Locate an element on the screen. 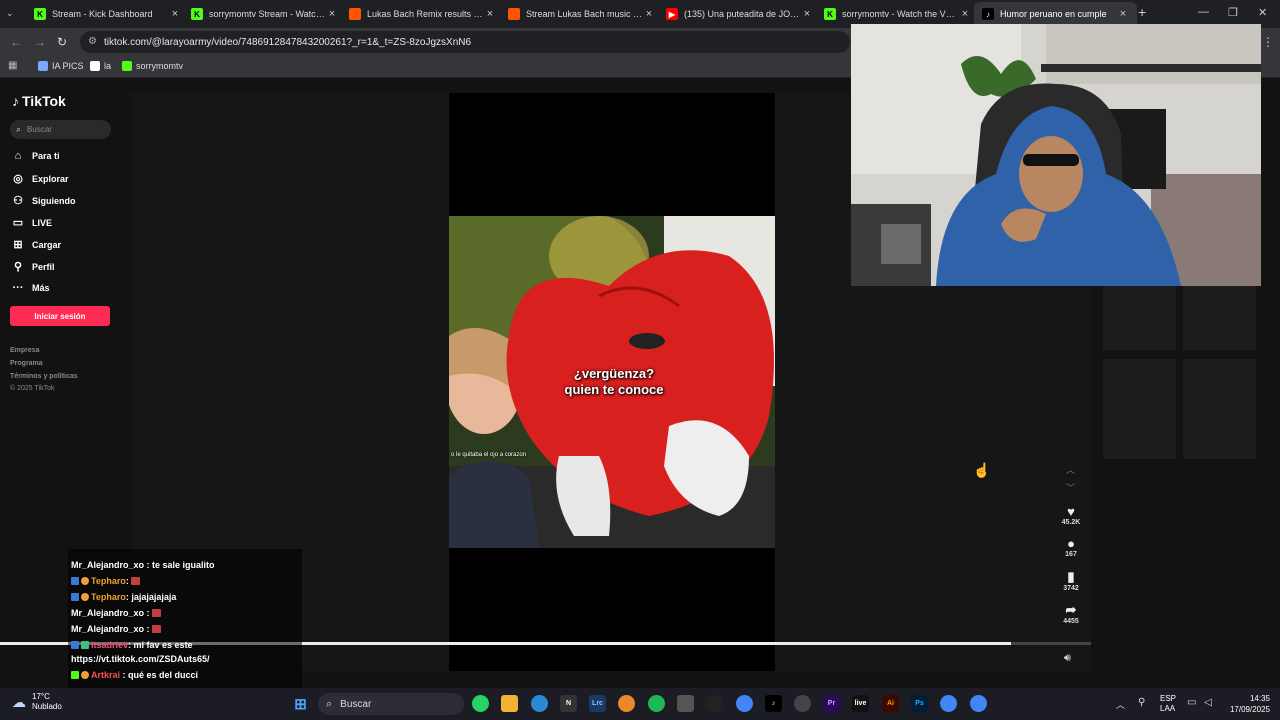 This screenshot has width=1280, height=720. tray-chevron-icon: ︿ is located at coordinates (1120, 704).